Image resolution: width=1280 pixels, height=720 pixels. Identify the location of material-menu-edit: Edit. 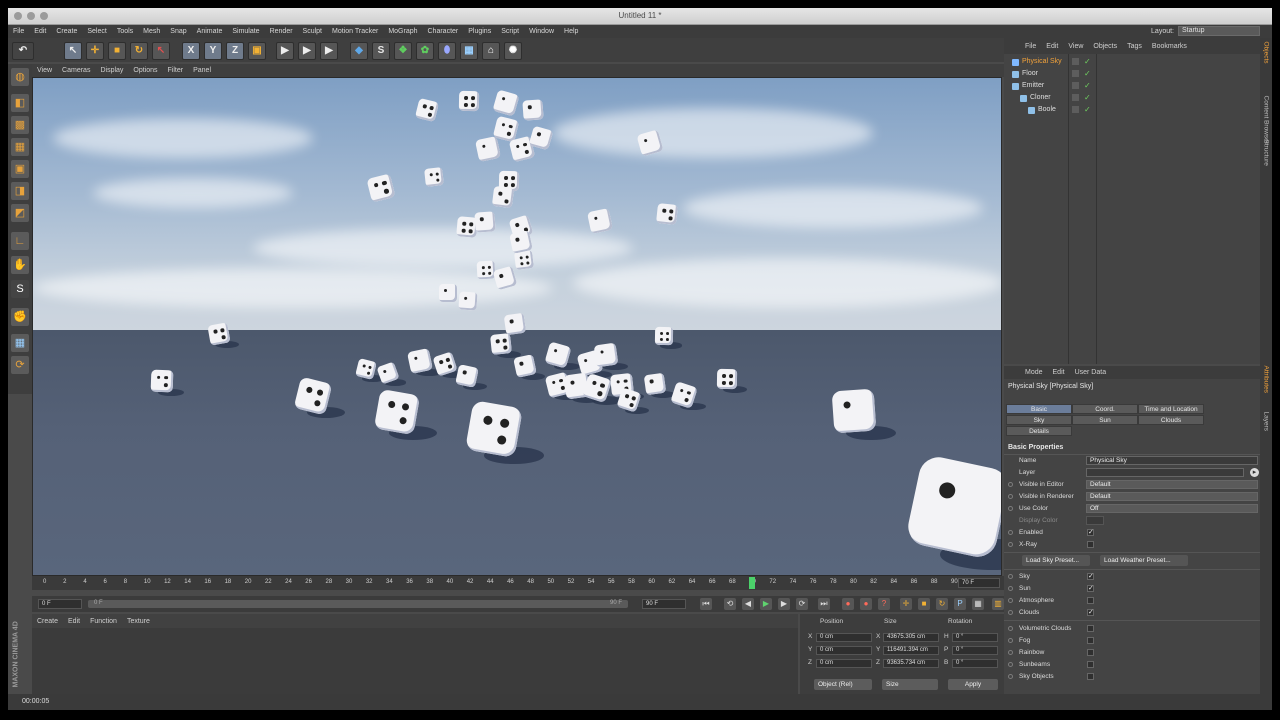
(74, 621).